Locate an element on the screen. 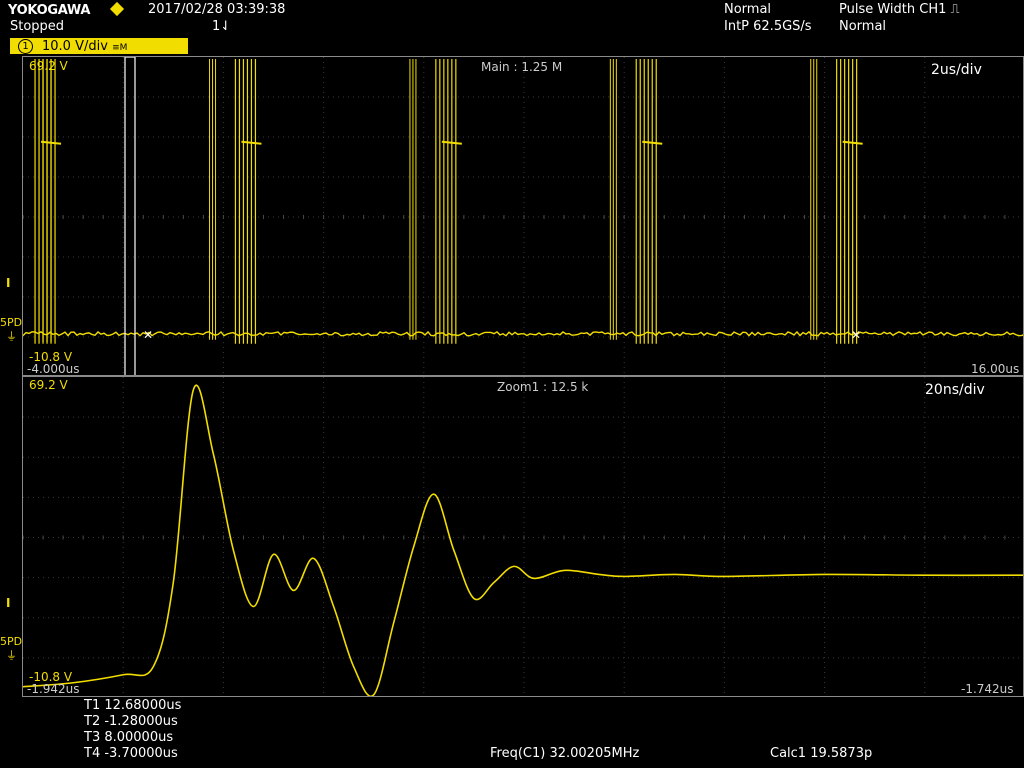 Image resolution: width=1024 pixels, height=768 pixels. frequency-readout: Freq(C1) 32.00205MHz is located at coordinates (564, 754).